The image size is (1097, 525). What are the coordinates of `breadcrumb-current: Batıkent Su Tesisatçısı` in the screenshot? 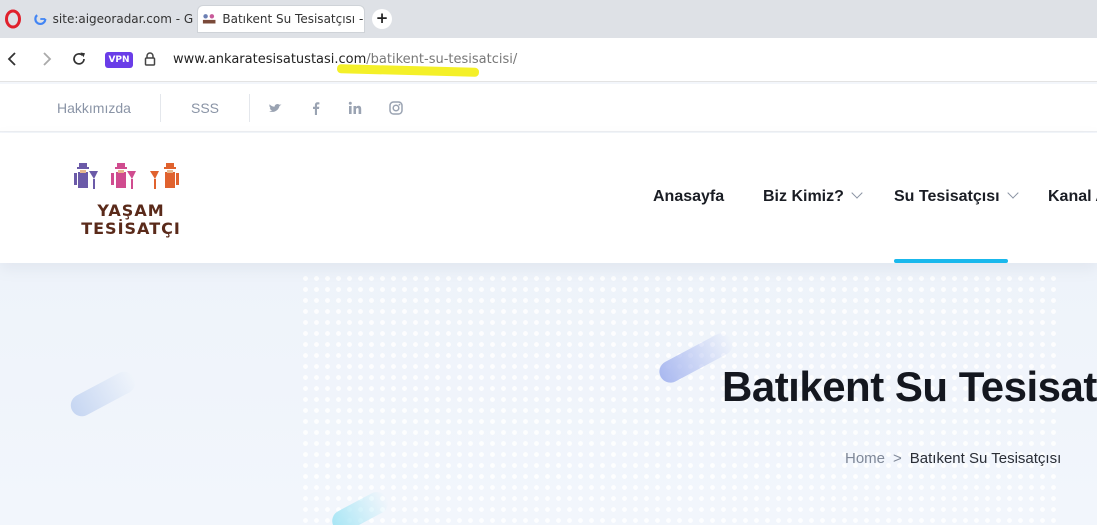 It's located at (985, 458).